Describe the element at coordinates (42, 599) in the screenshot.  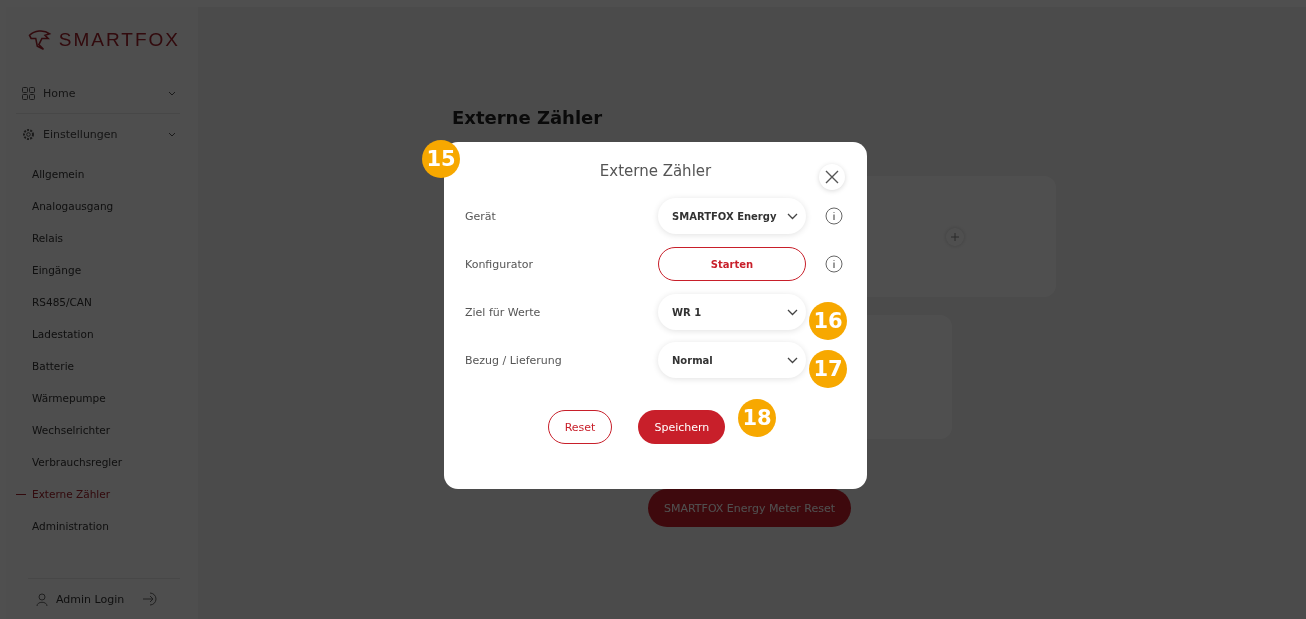
I see `user-icon` at that location.